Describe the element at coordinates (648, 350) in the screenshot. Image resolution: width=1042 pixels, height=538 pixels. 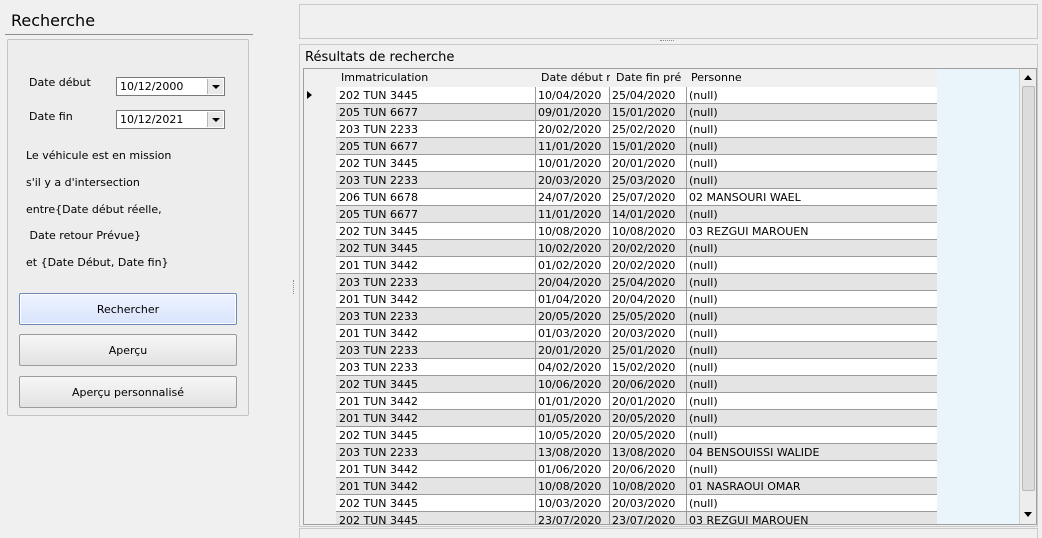
I see `cell-date-fin: 25/01/2020` at that location.